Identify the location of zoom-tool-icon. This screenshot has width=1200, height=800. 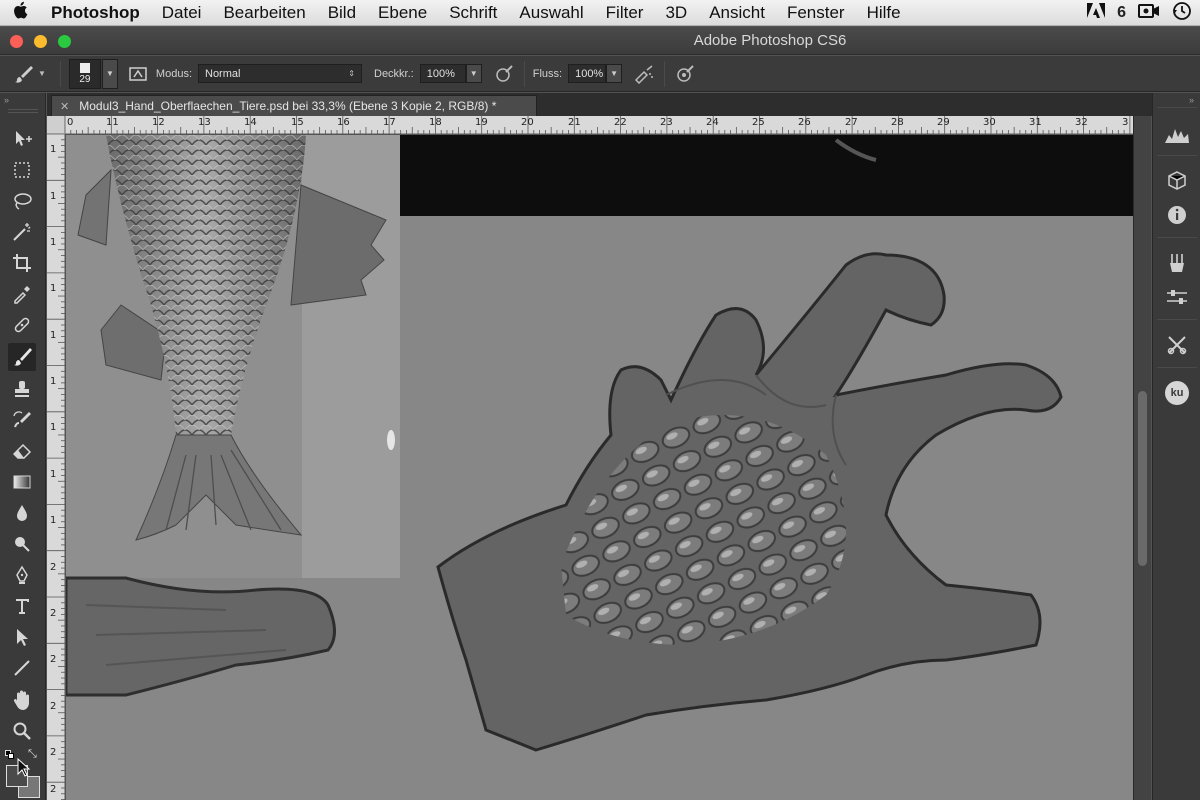
(22, 731).